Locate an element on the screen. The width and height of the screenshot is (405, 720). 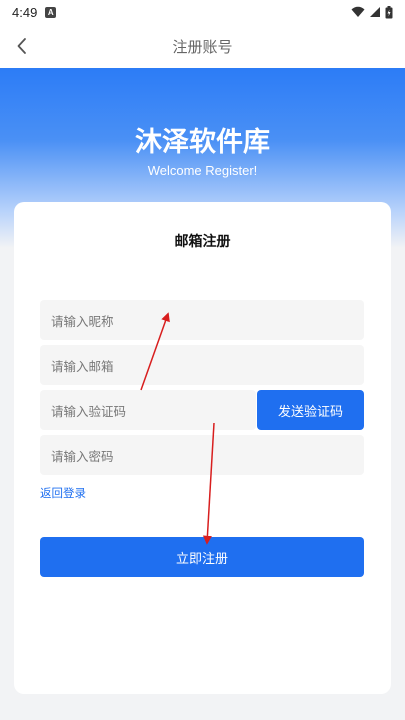
app-name: 沐泽软件库 is located at coordinates (202, 142).